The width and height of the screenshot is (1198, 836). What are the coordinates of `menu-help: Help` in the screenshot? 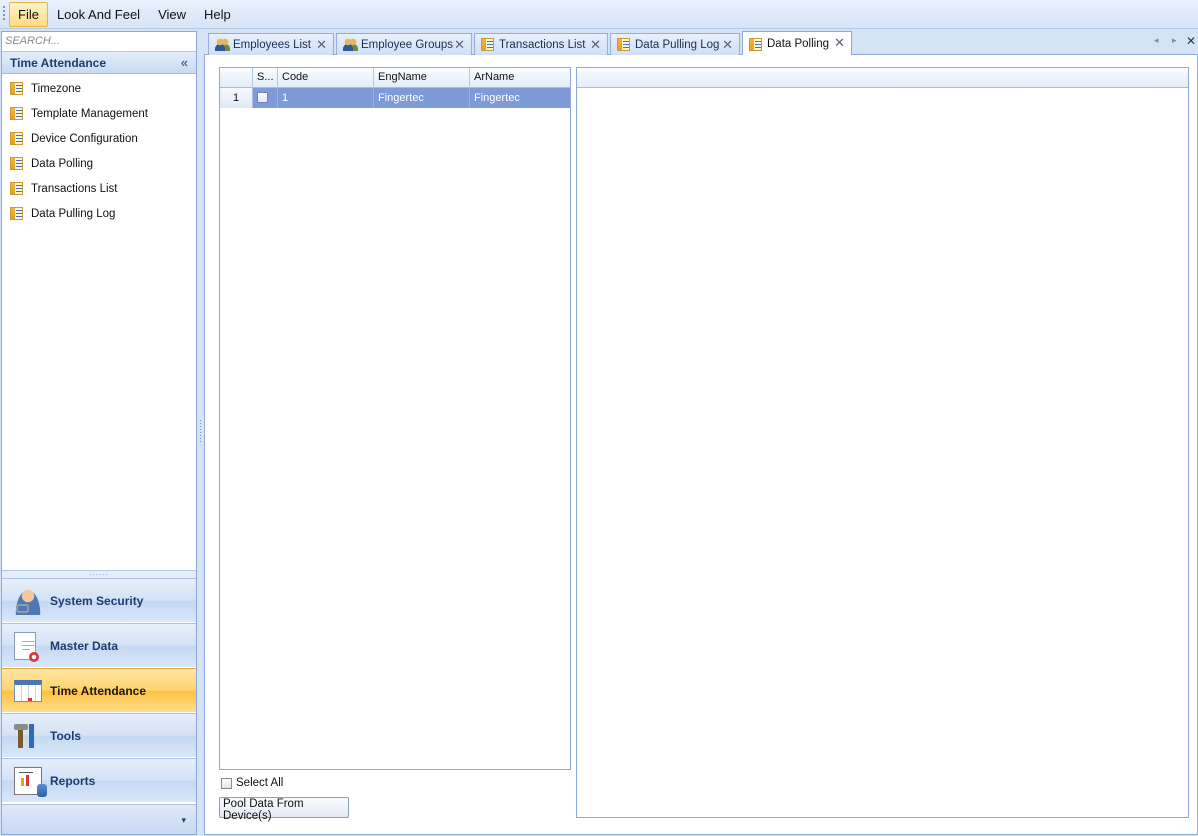 It's located at (217, 14).